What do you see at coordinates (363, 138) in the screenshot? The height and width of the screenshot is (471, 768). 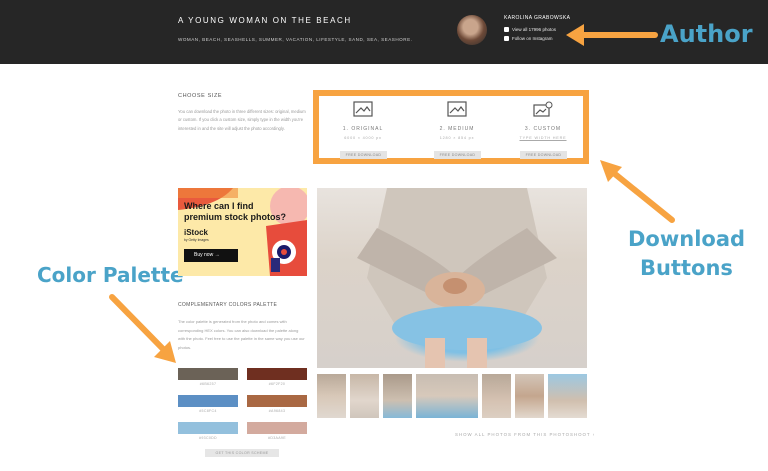 I see `size-dims: 6000 × 4000 px` at bounding box center [363, 138].